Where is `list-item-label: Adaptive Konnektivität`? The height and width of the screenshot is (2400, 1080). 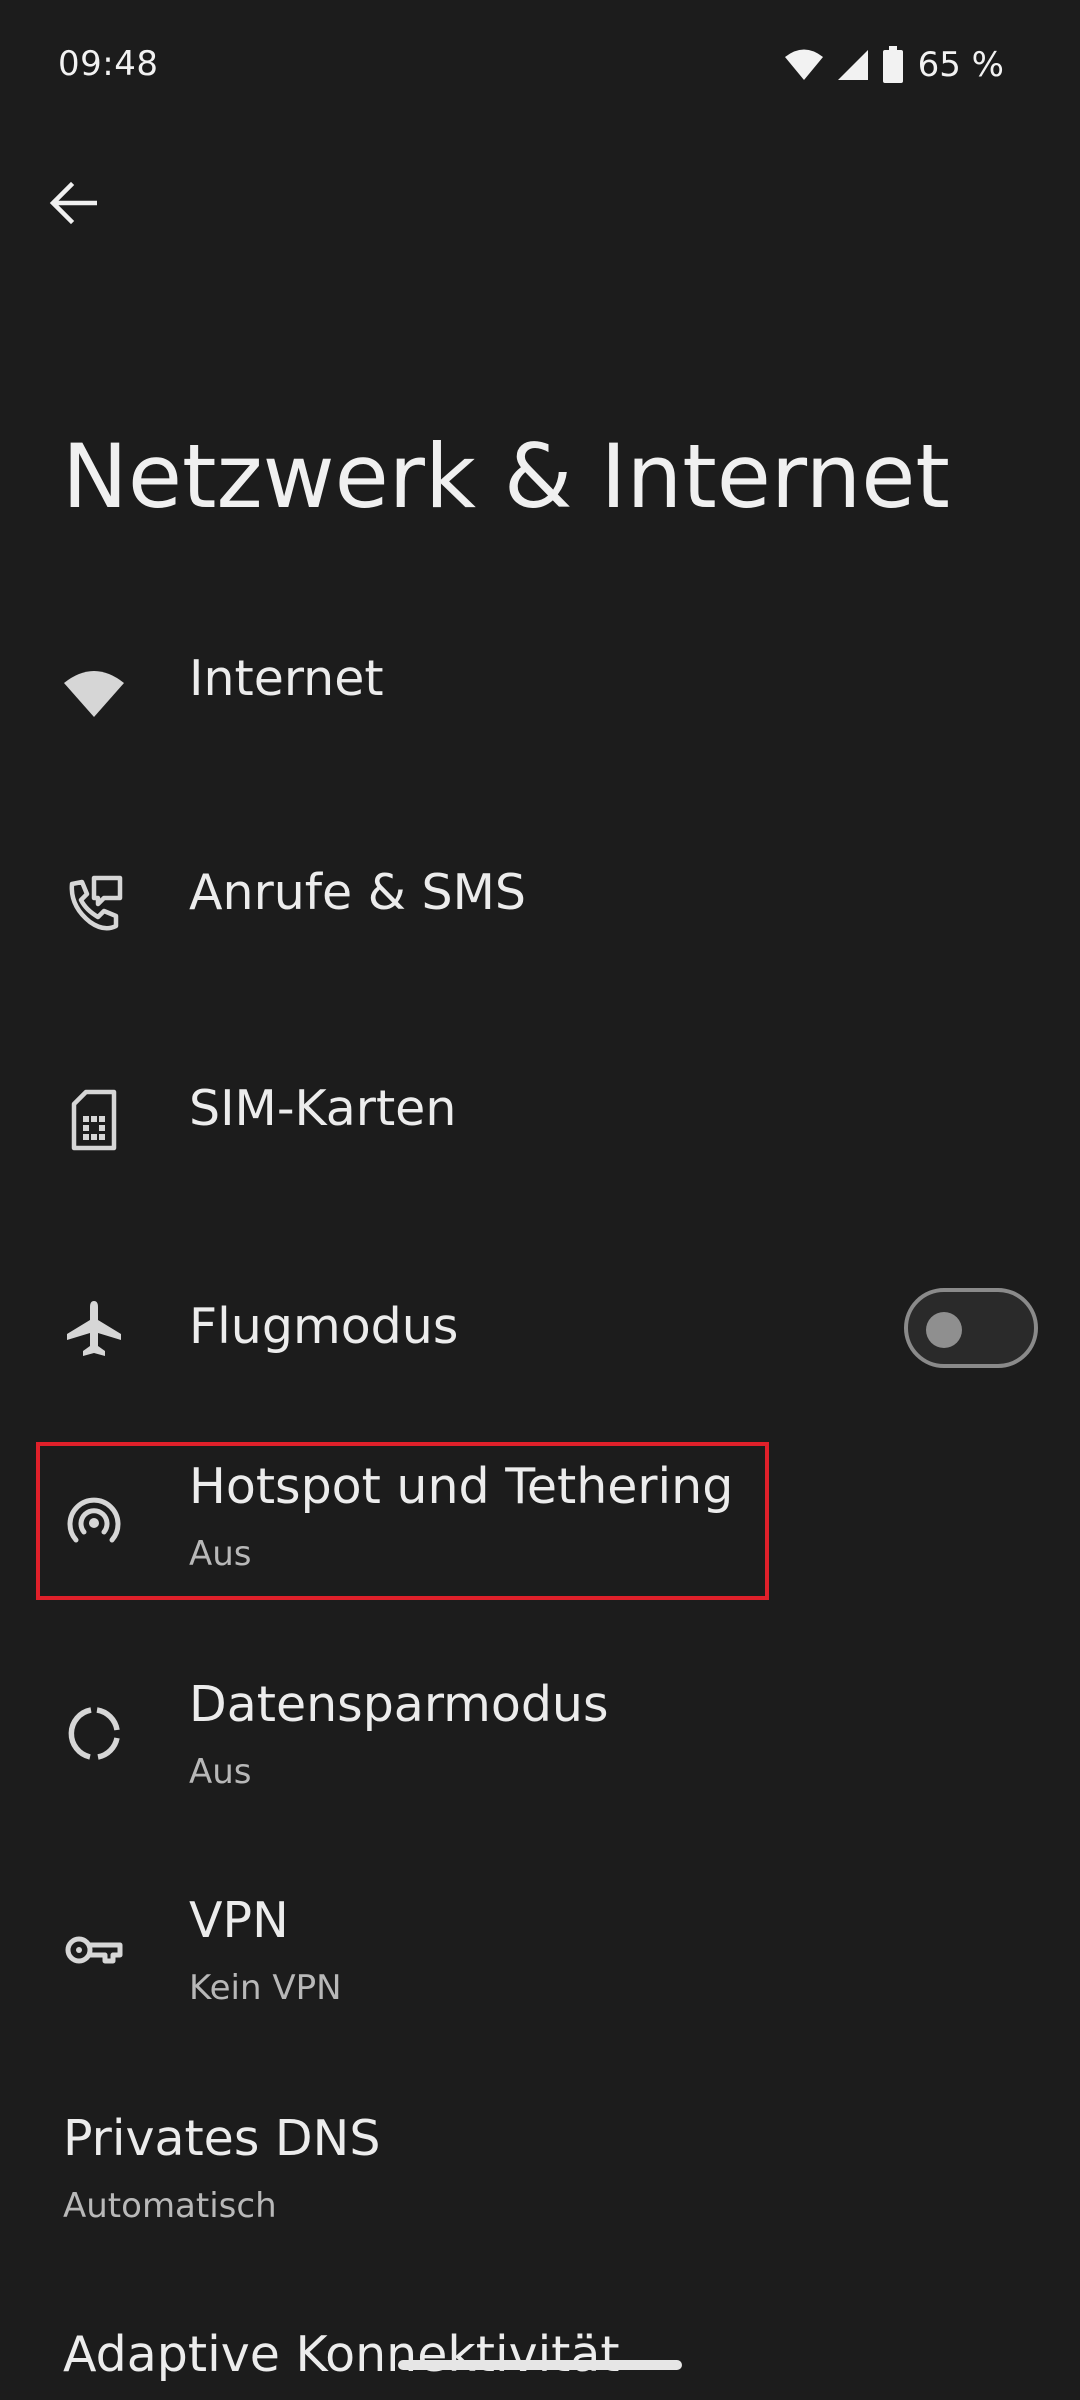
list-item-label: Adaptive Konnektivität is located at coordinates (341, 2354).